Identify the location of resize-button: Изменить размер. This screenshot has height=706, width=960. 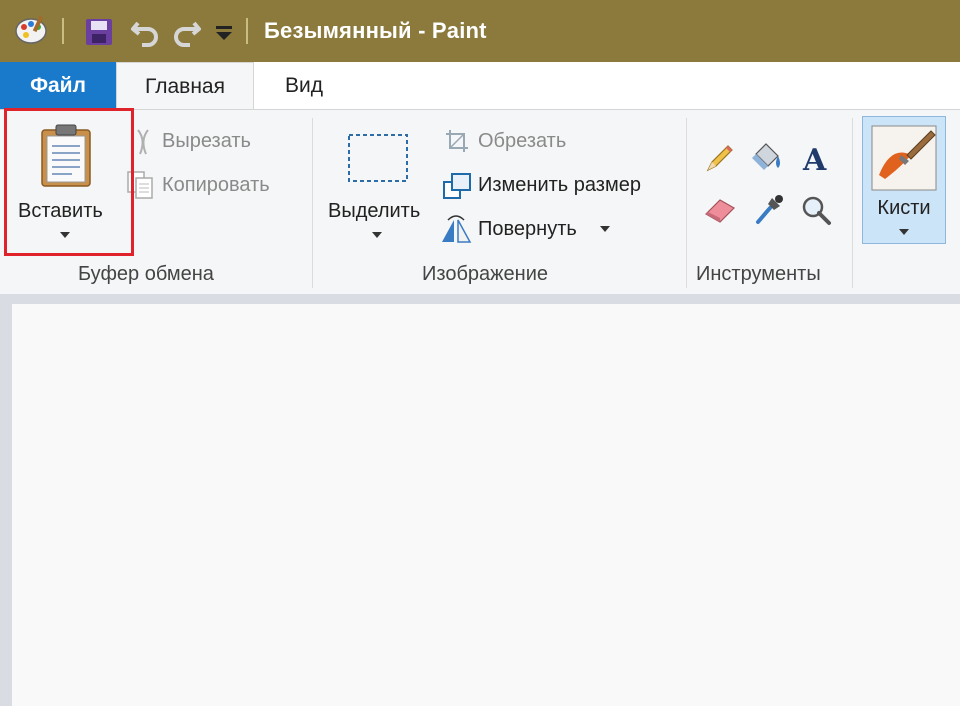
(559, 185).